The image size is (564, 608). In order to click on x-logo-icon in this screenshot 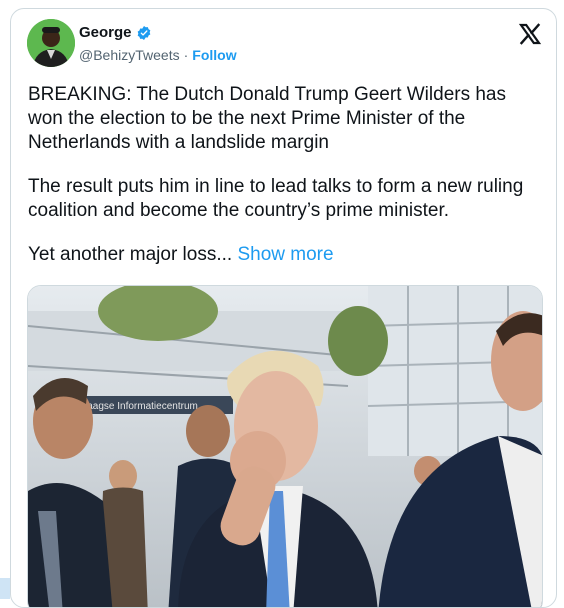, I will do `click(530, 34)`.